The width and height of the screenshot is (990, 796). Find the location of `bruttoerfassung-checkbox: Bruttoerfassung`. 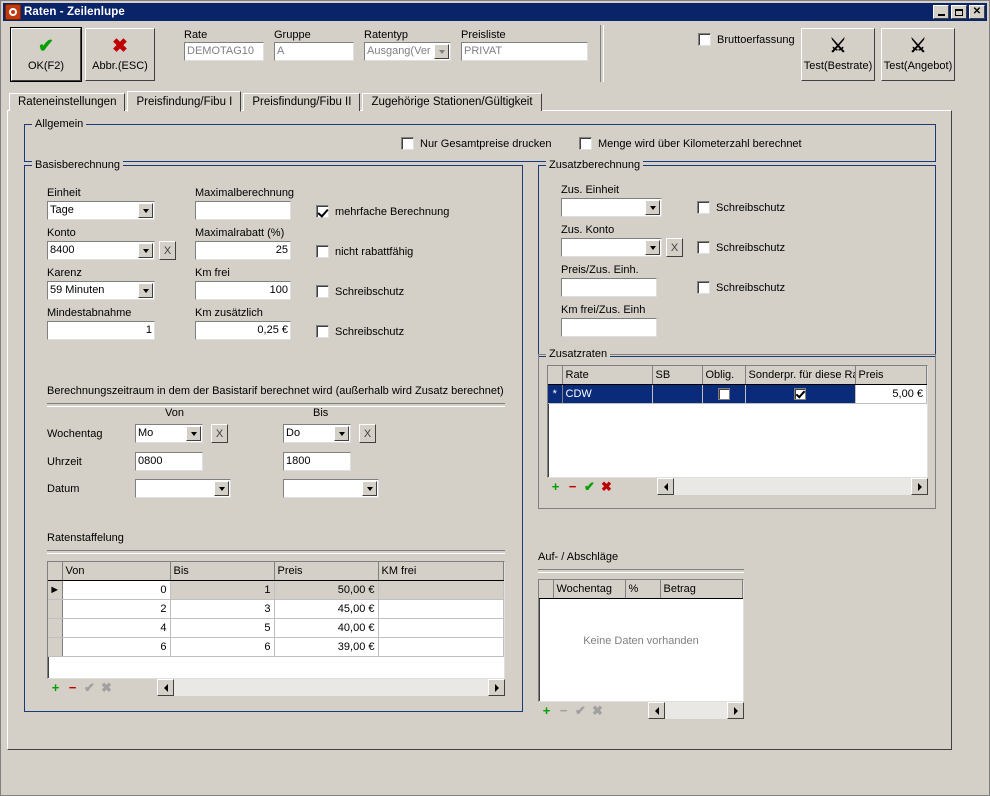

bruttoerfassung-checkbox: Bruttoerfassung is located at coordinates (746, 39).